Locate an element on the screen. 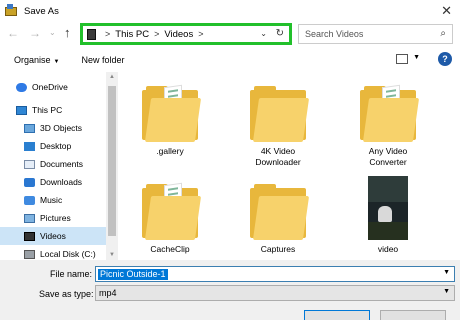 Image resolution: width=460 pixels, height=320 pixels. sidebar-item-label: Local Disk (C:) is located at coordinates (68, 254).